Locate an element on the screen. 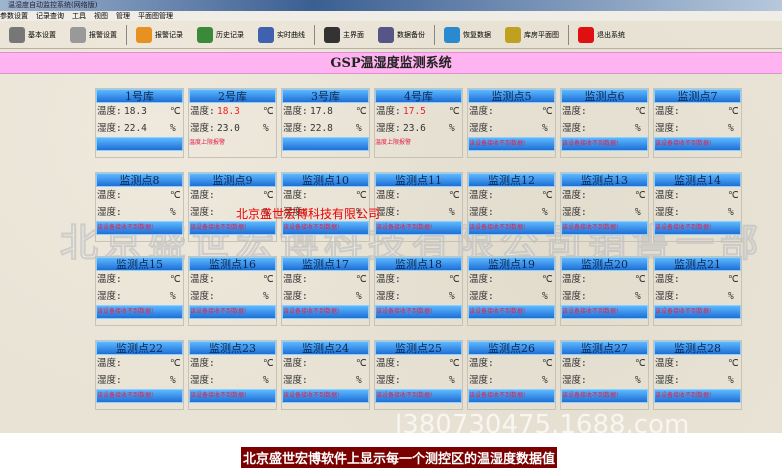  card-header: 监测点14 is located at coordinates (697, 180).